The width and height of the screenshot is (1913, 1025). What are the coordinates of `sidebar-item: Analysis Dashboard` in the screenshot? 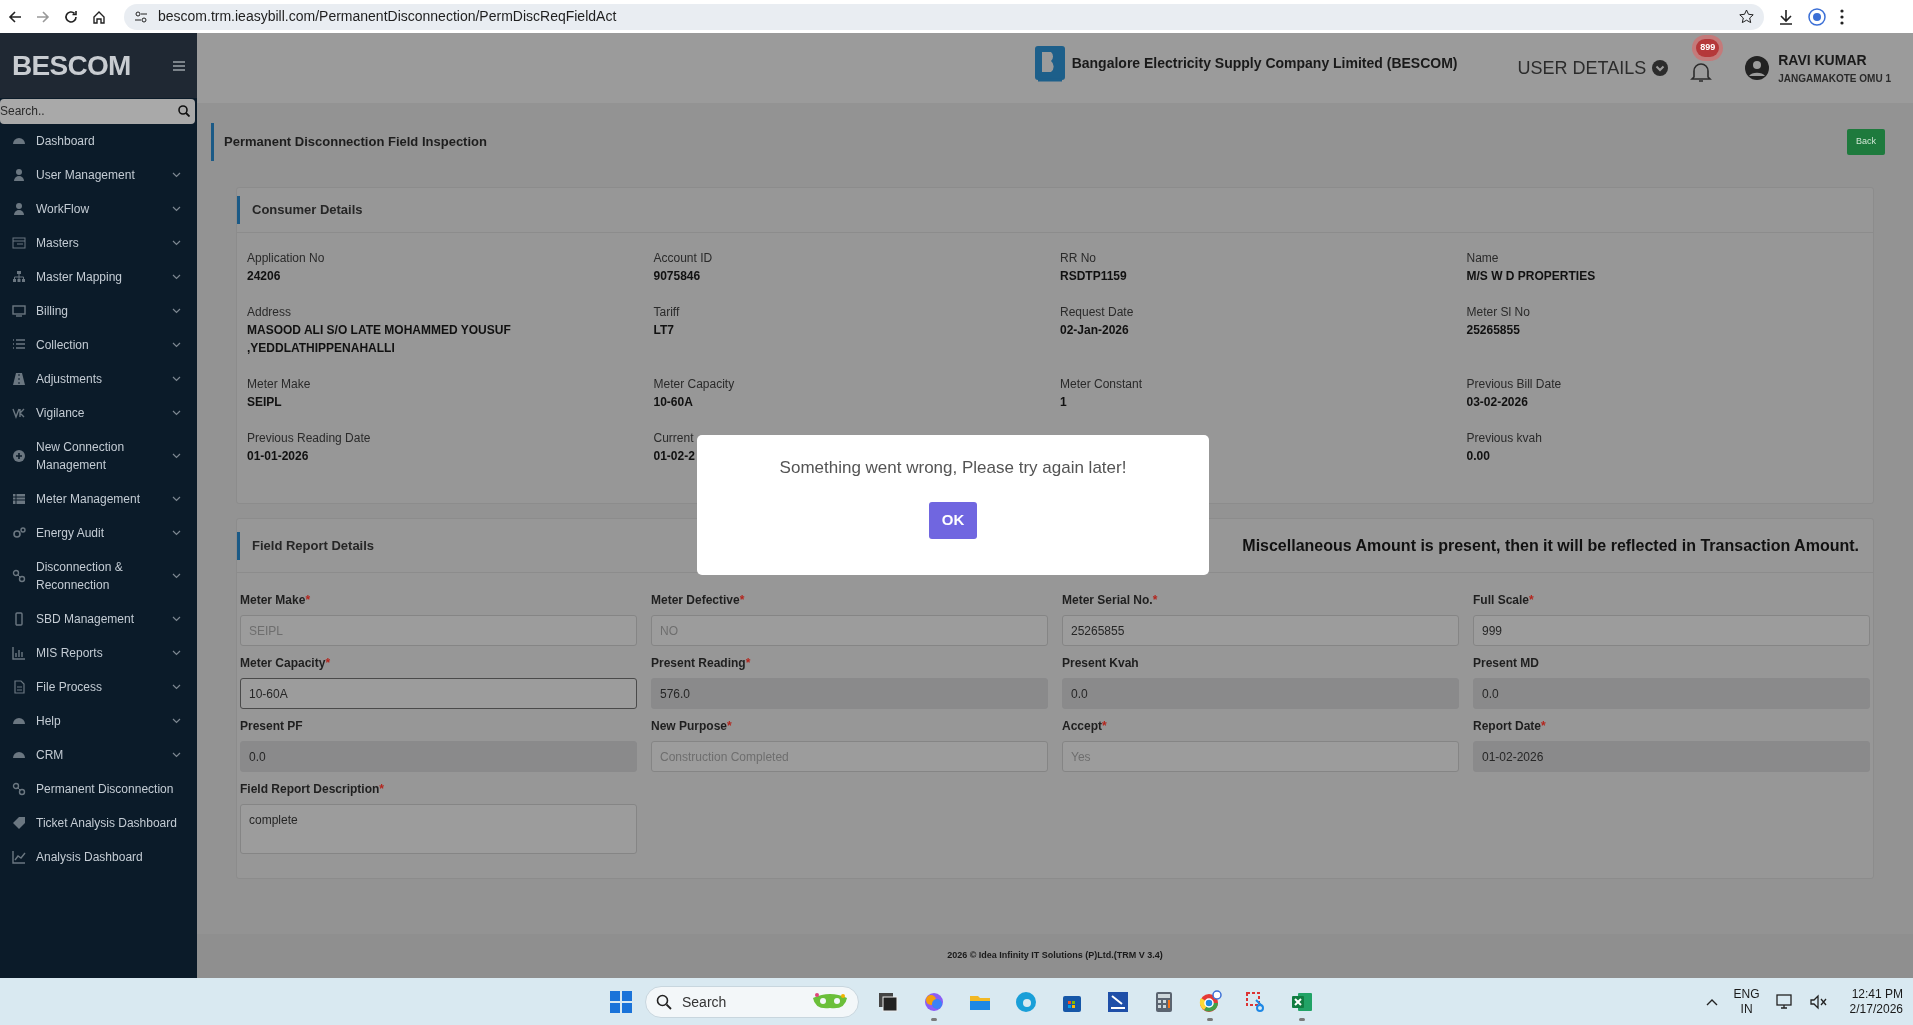 It's located at (98, 856).